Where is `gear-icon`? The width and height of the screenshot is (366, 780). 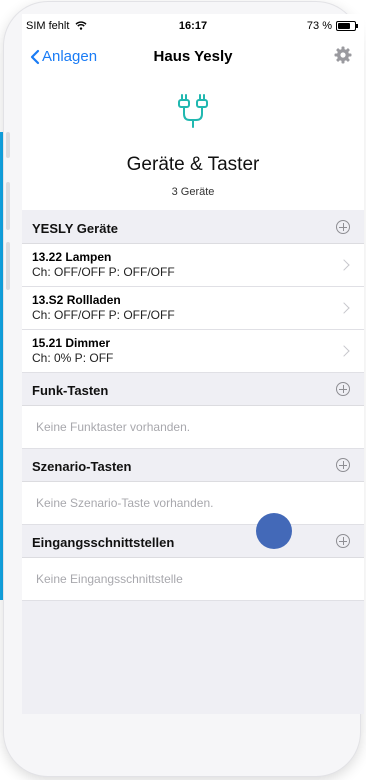
gear-icon is located at coordinates (343, 55).